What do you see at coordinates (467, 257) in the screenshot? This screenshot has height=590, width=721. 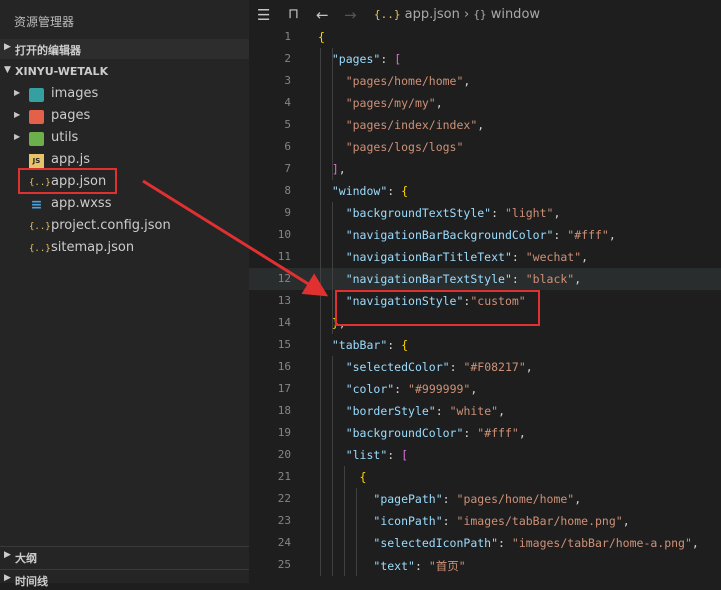 I see `code-text: "navigationBarTitleText": "wechat",` at bounding box center [467, 257].